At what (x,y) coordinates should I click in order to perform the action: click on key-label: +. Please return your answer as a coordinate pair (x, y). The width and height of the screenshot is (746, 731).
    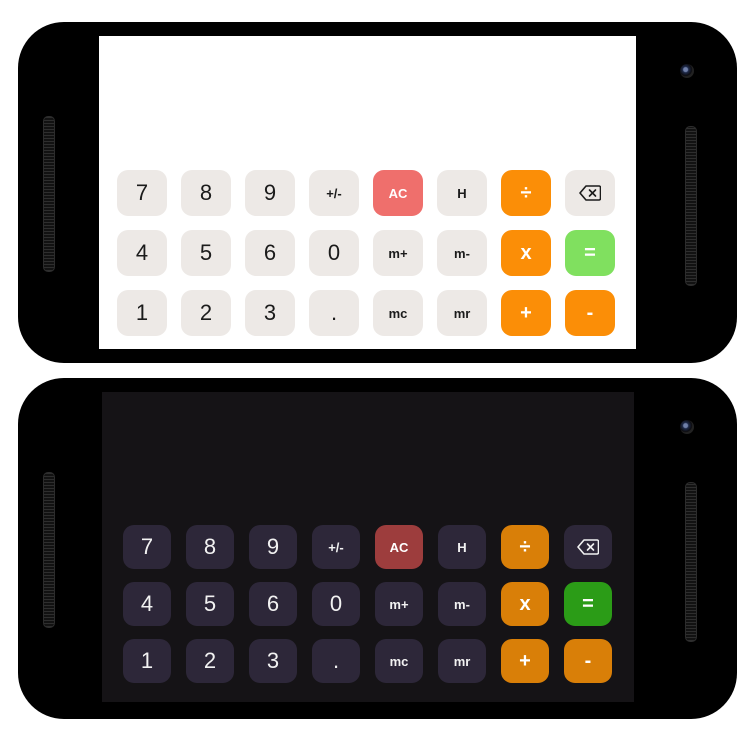
    Looking at the image, I should click on (525, 660).